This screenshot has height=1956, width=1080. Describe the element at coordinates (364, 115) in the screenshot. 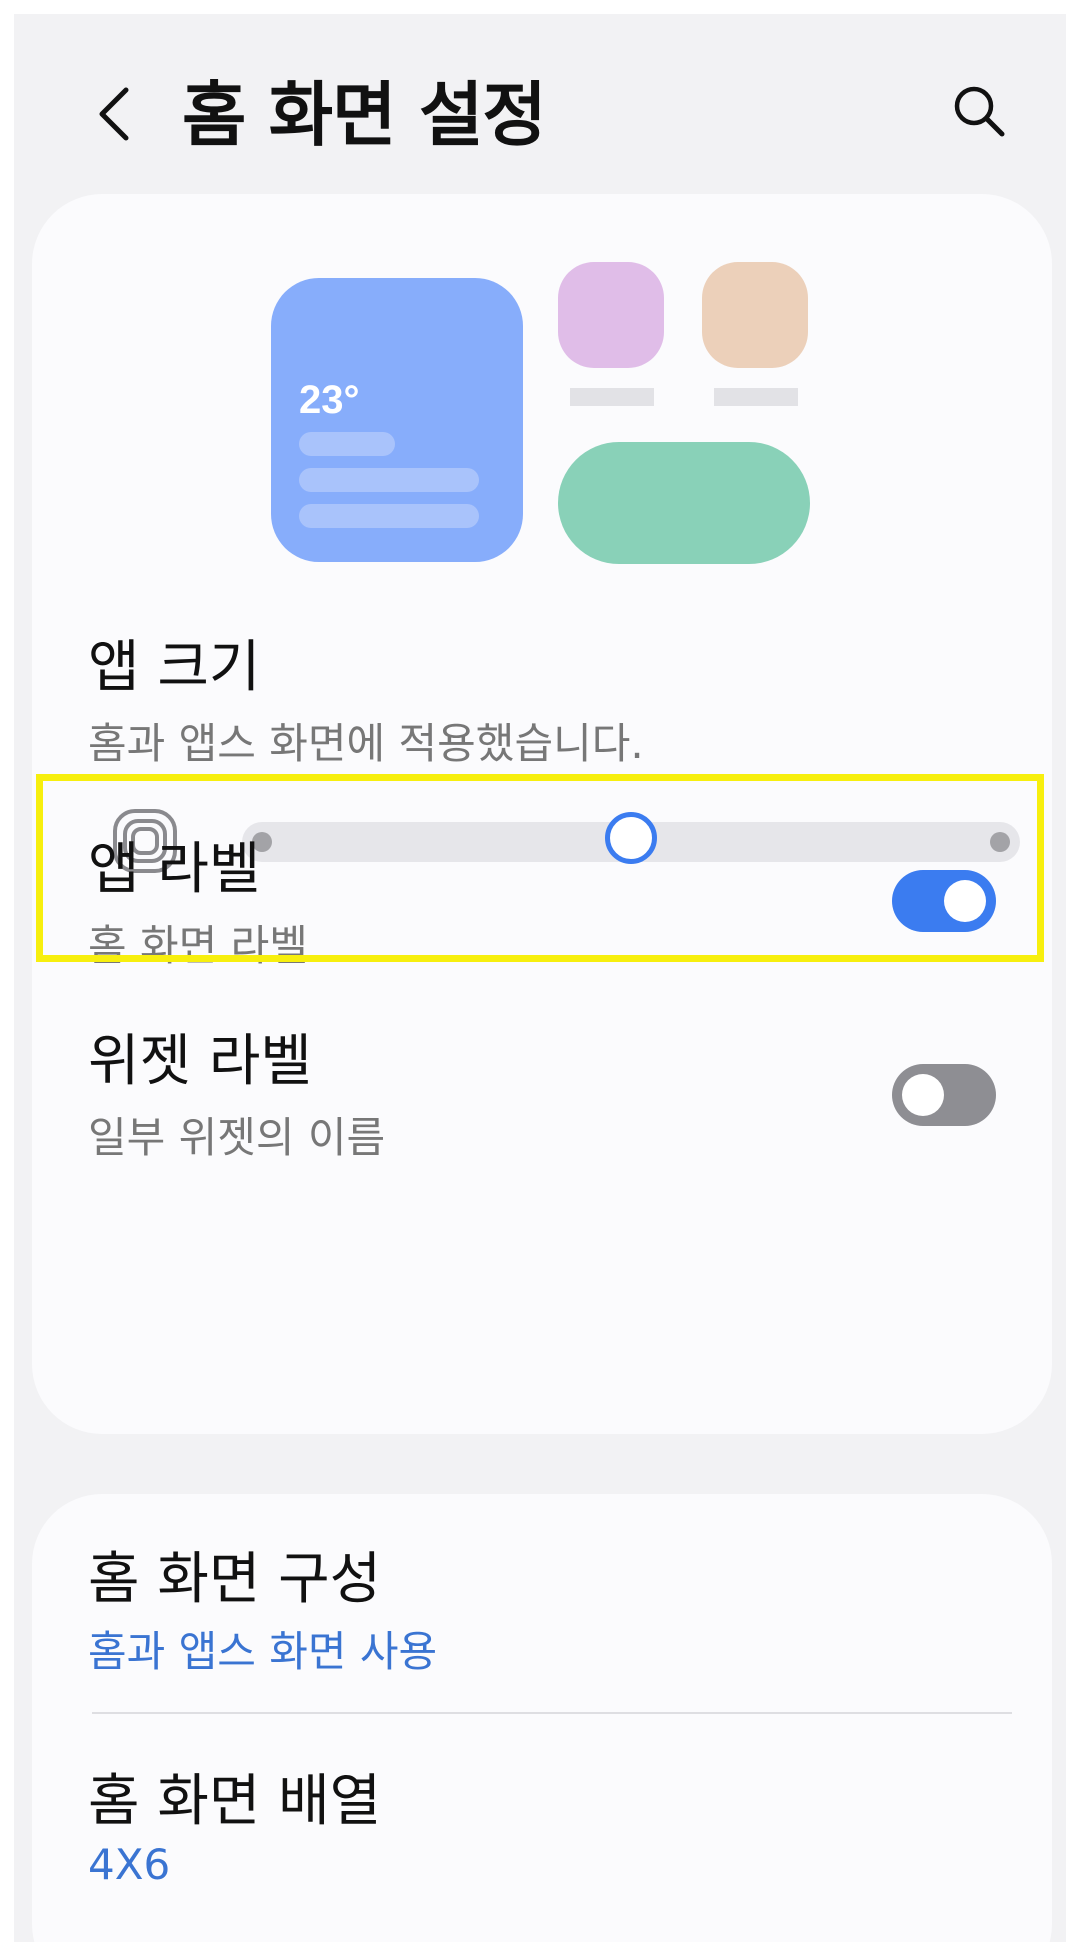

I see `page-title: 홈 화면 설정` at that location.